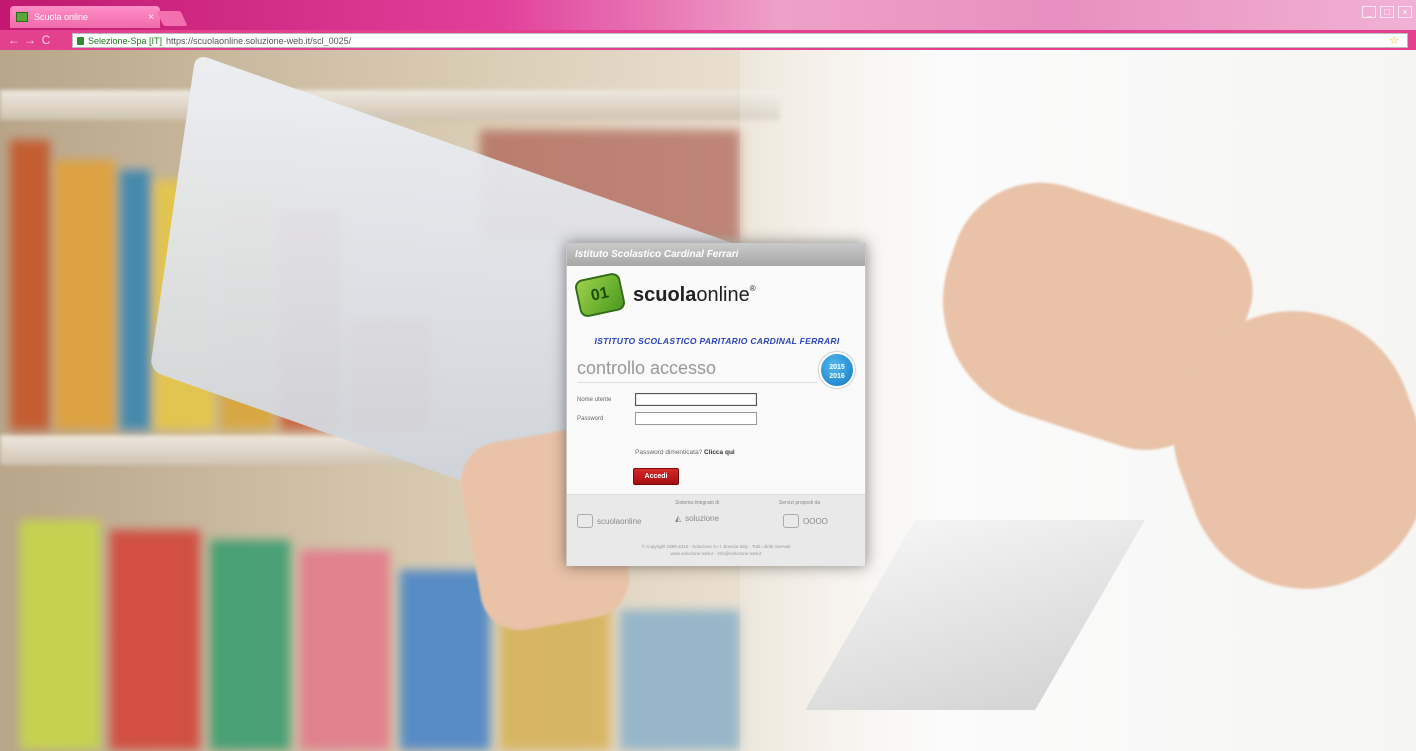 This screenshot has height=751, width=1416. Describe the element at coordinates (14, 40) in the screenshot. I see `back-icon: ←` at that location.